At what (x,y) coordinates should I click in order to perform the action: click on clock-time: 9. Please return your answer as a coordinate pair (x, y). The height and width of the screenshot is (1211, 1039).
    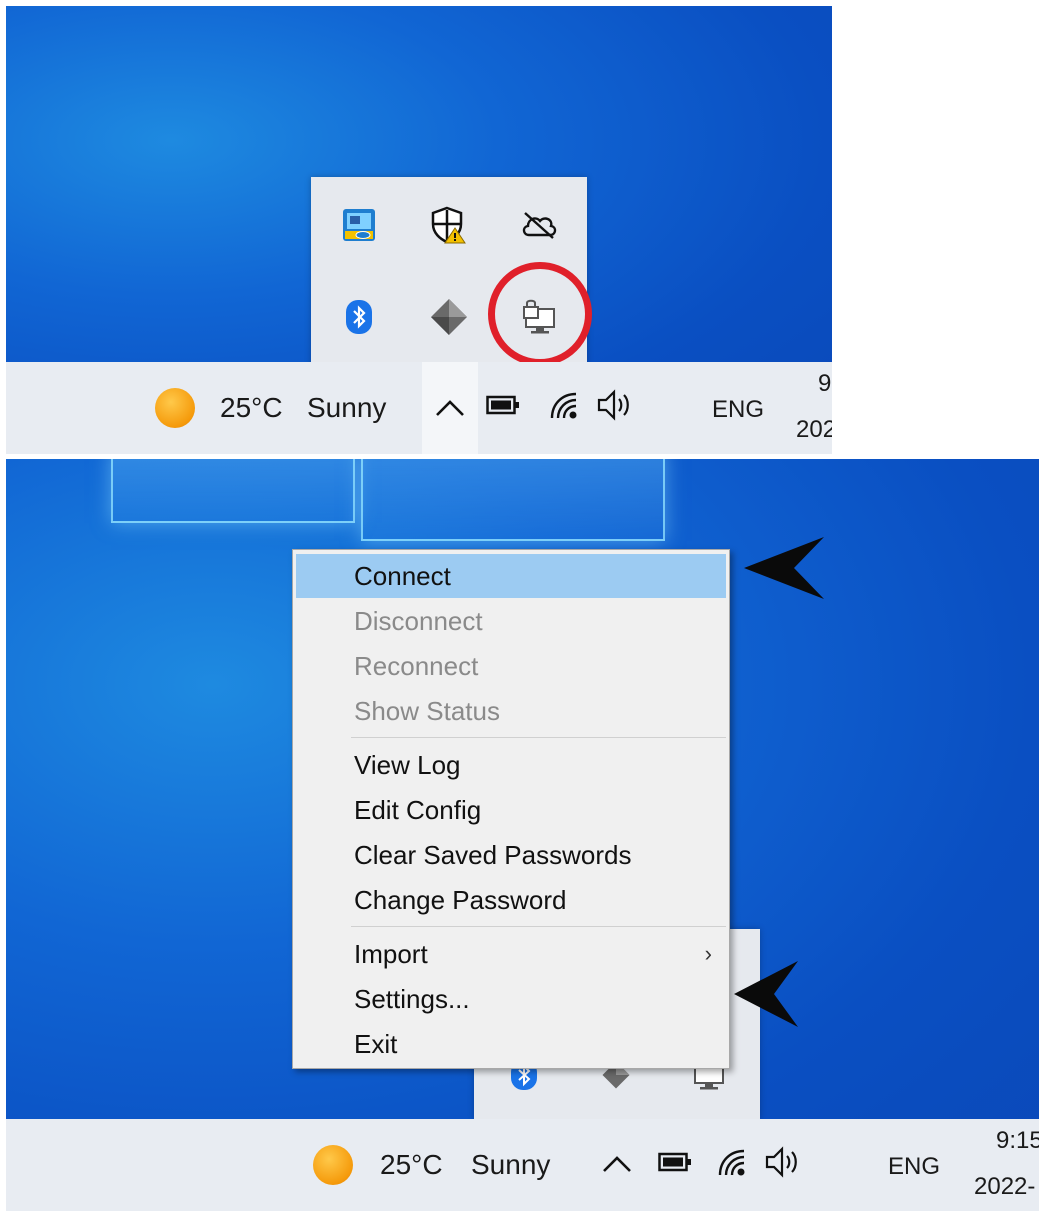
    Looking at the image, I should click on (824, 384).